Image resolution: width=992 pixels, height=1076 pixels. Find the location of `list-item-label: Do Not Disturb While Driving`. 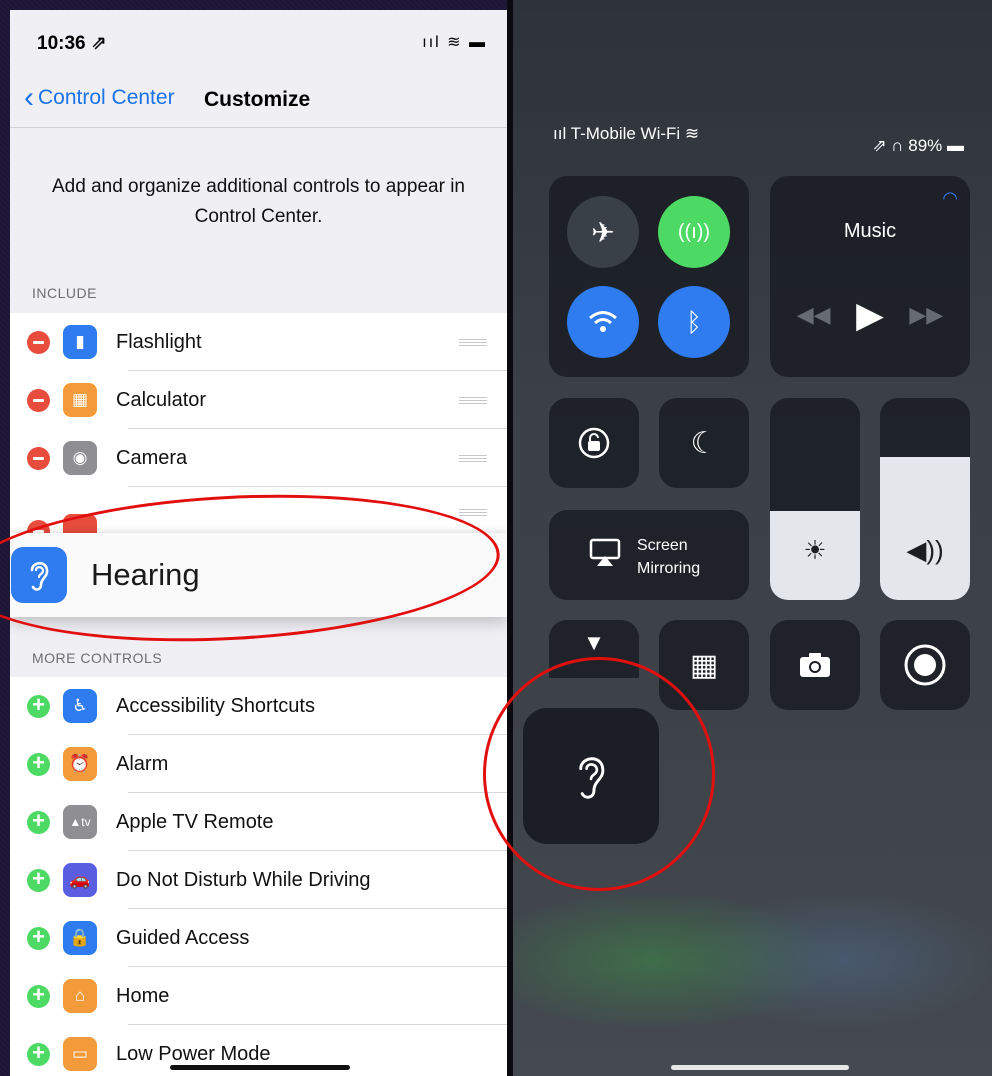

list-item-label: Do Not Disturb While Driving is located at coordinates (243, 879).